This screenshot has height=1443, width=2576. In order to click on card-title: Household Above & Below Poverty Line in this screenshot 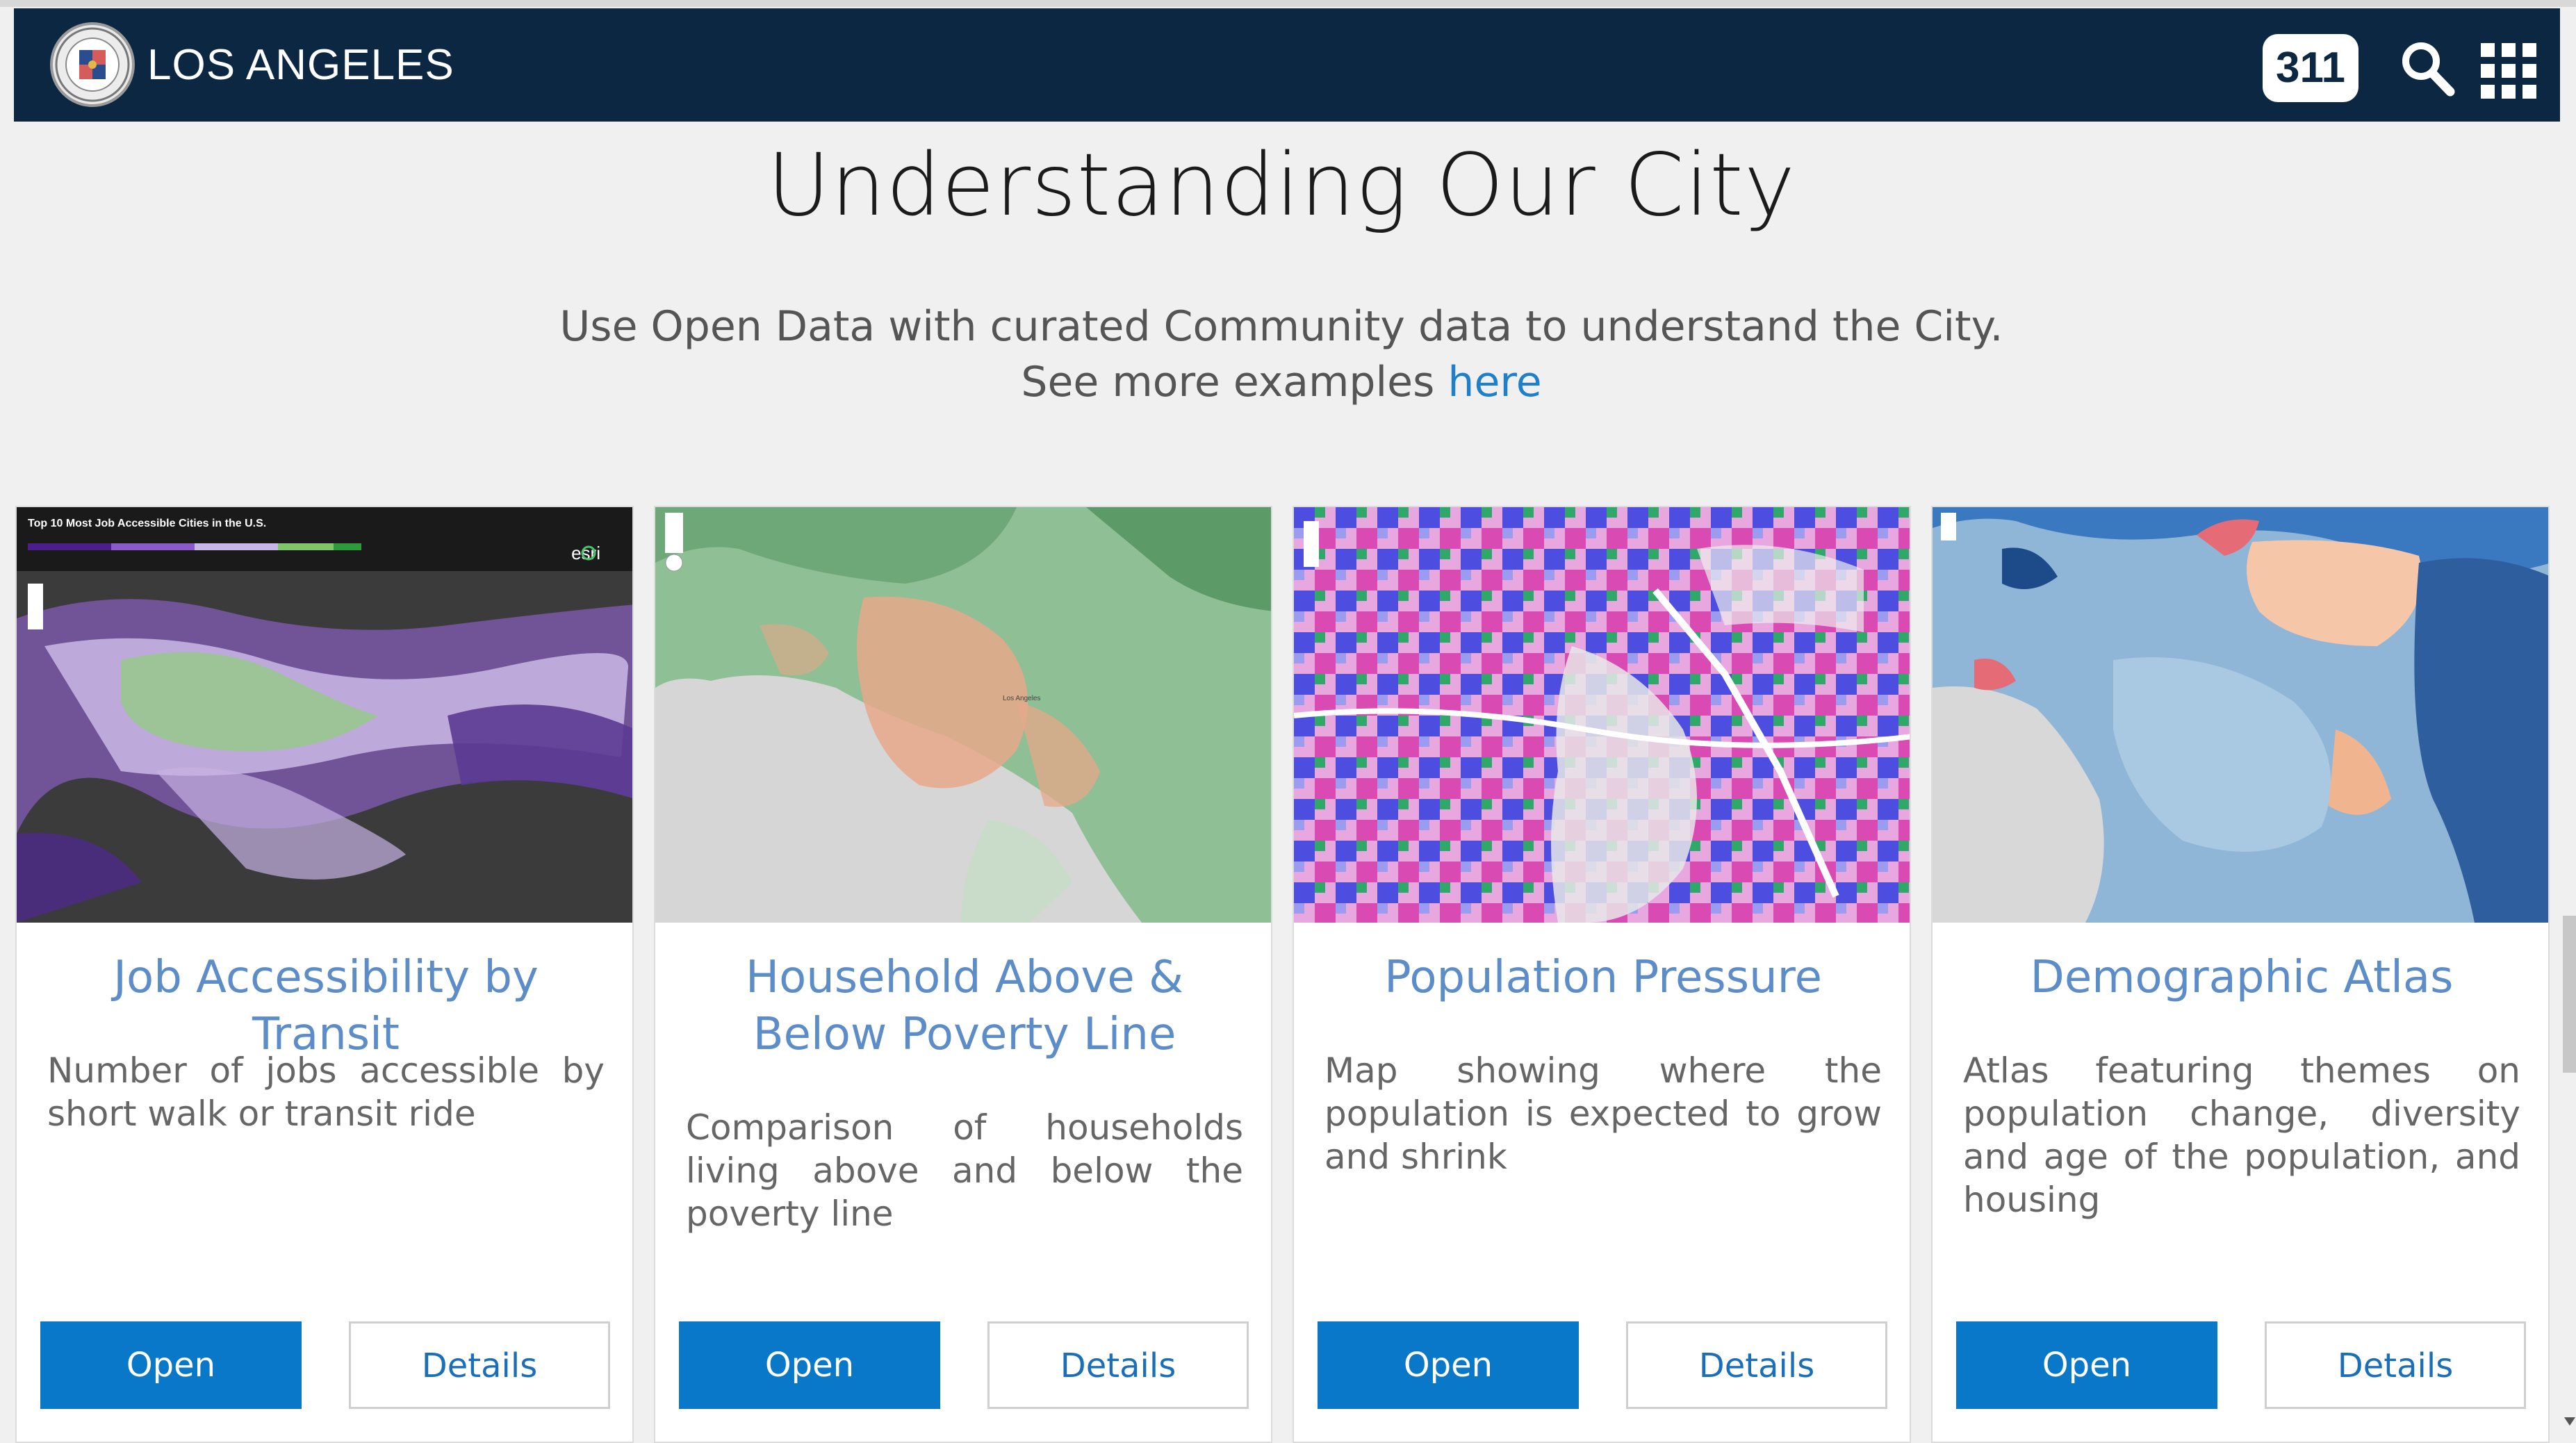, I will do `click(964, 1006)`.